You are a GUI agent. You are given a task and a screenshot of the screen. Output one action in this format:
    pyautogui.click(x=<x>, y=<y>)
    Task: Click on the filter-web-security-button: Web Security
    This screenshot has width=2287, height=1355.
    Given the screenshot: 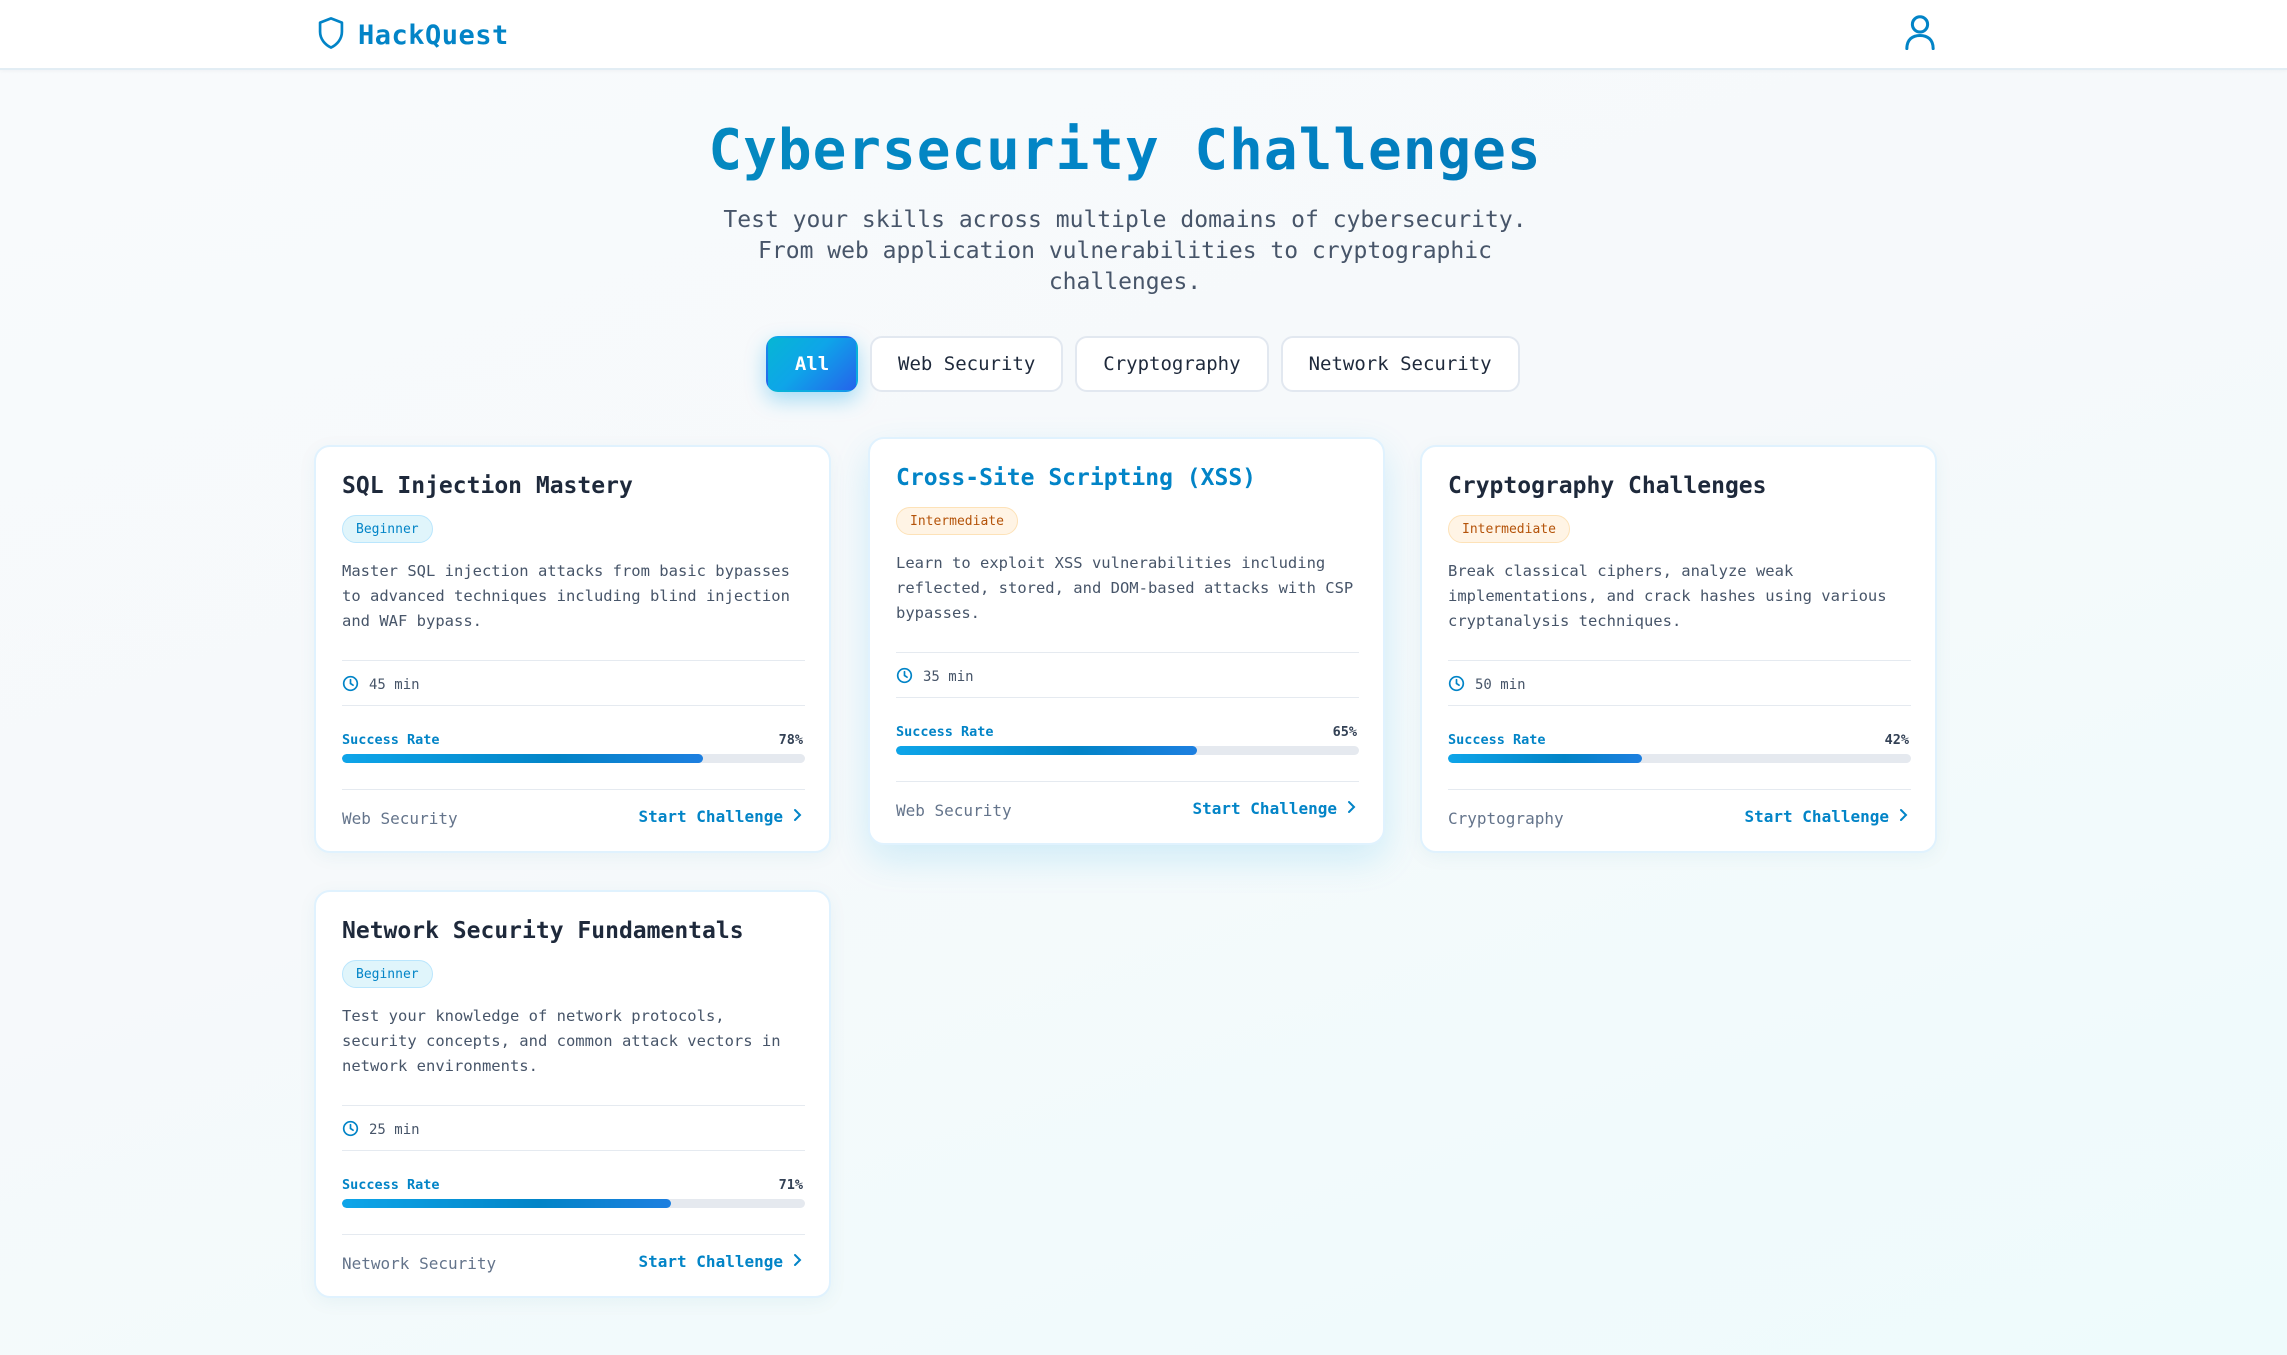 What is the action you would take?
    pyautogui.click(x=967, y=364)
    